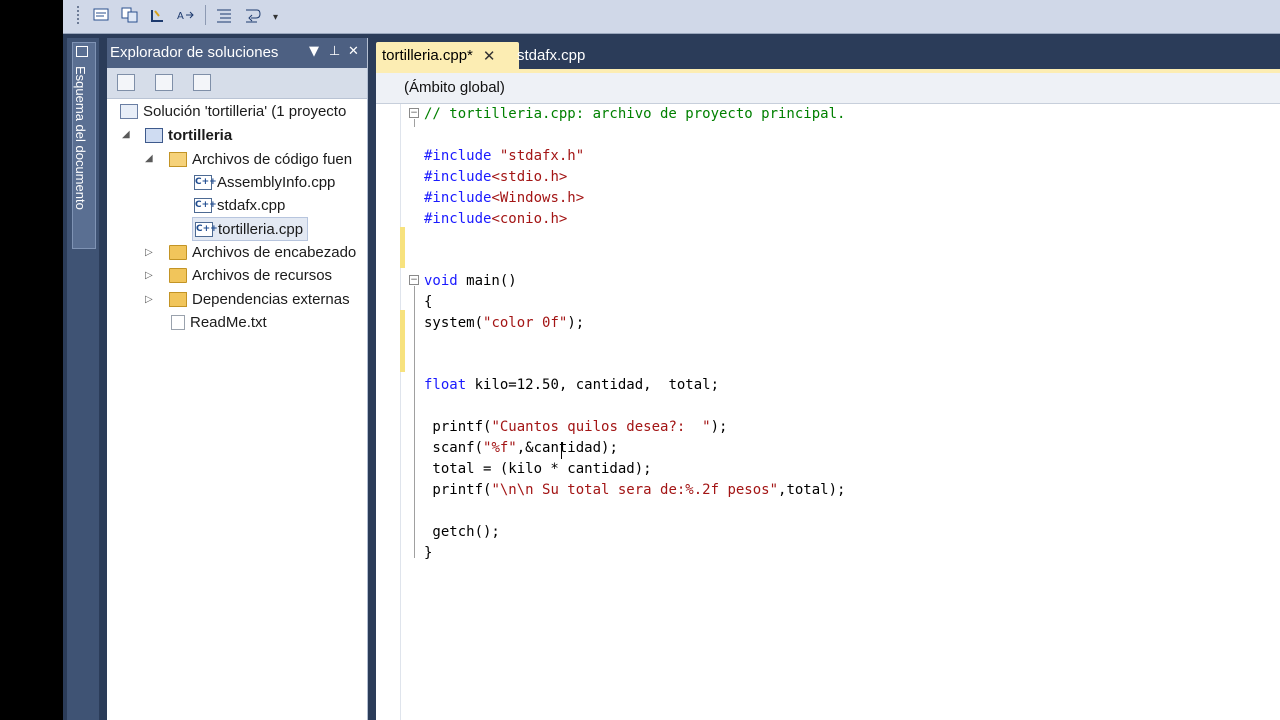  What do you see at coordinates (245, 111) in the screenshot?
I see `tree-item-label: Solución 'tortilleria' (1 proyecto` at bounding box center [245, 111].